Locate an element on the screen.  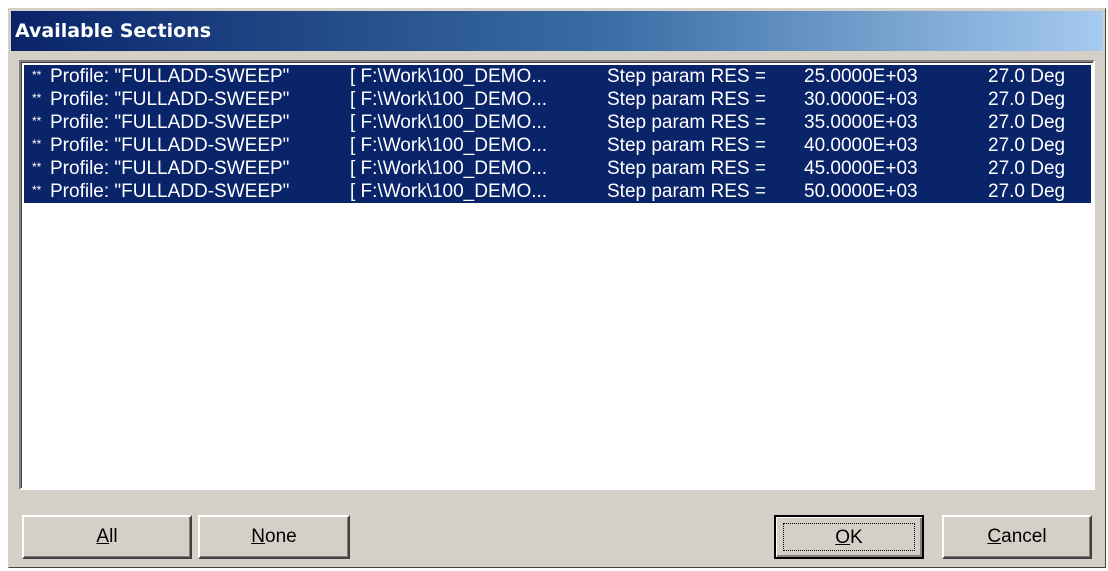
ok-button-focus-rect: OK is located at coordinates (849, 537).